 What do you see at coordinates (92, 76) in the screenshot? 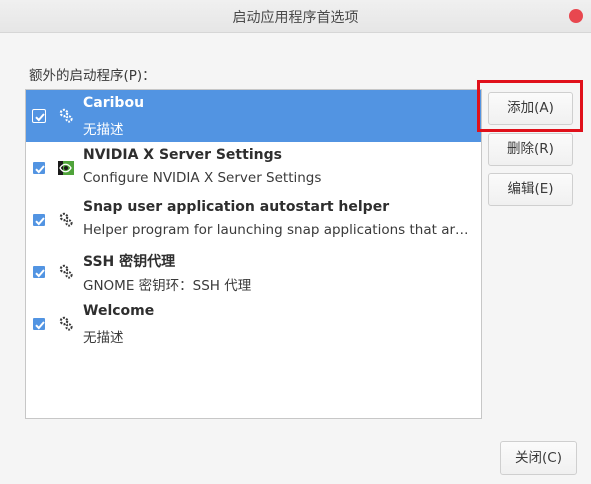
I see `startup-programs-label: 额外的启动程序(P)：` at bounding box center [92, 76].